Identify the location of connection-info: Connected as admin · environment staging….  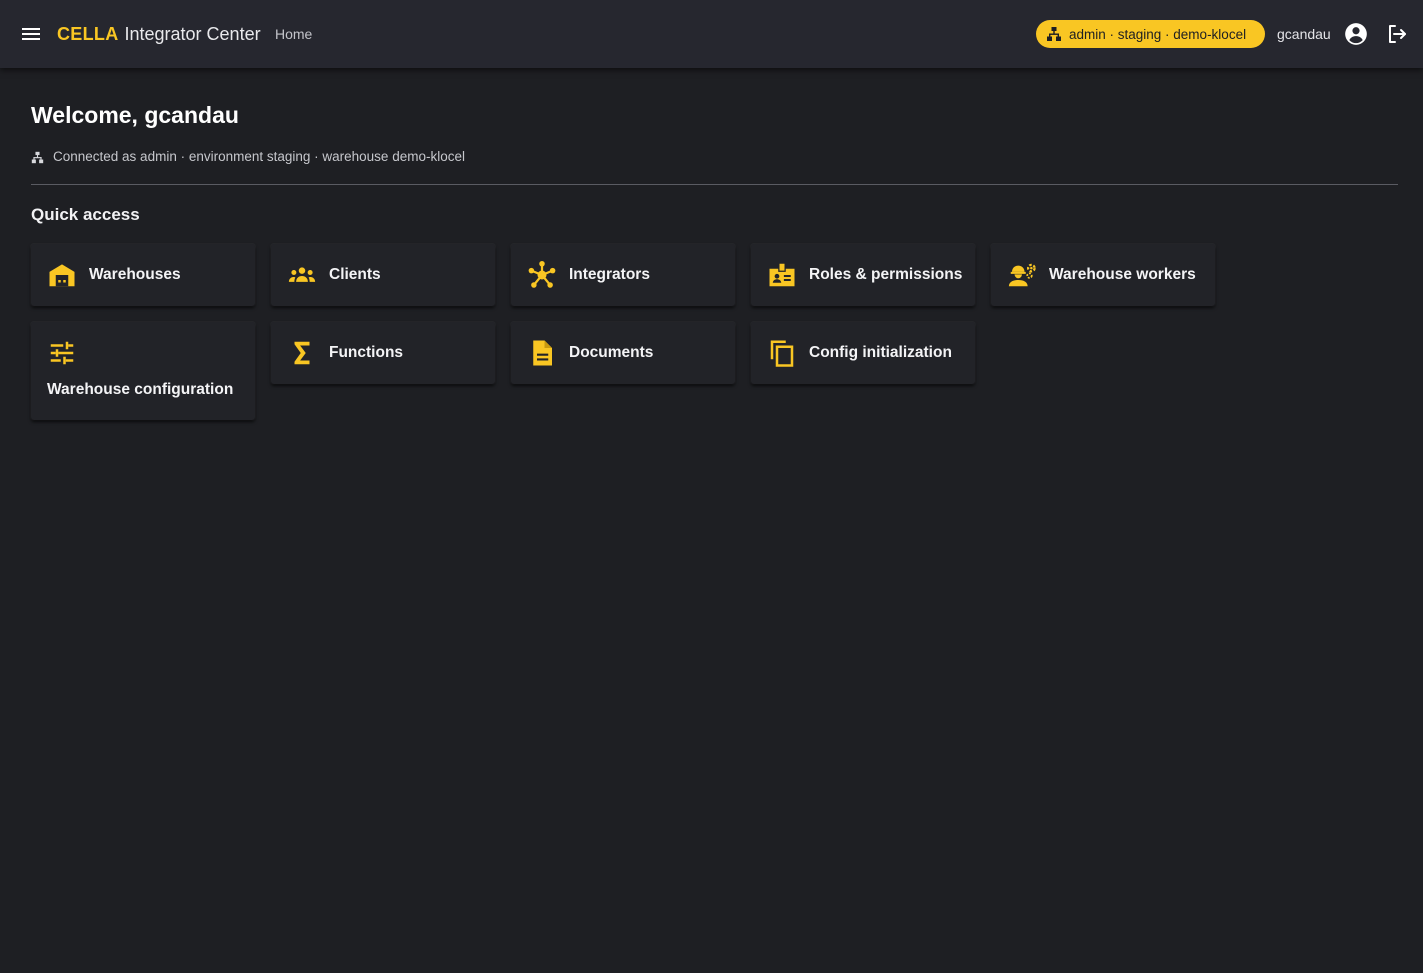
(248, 157).